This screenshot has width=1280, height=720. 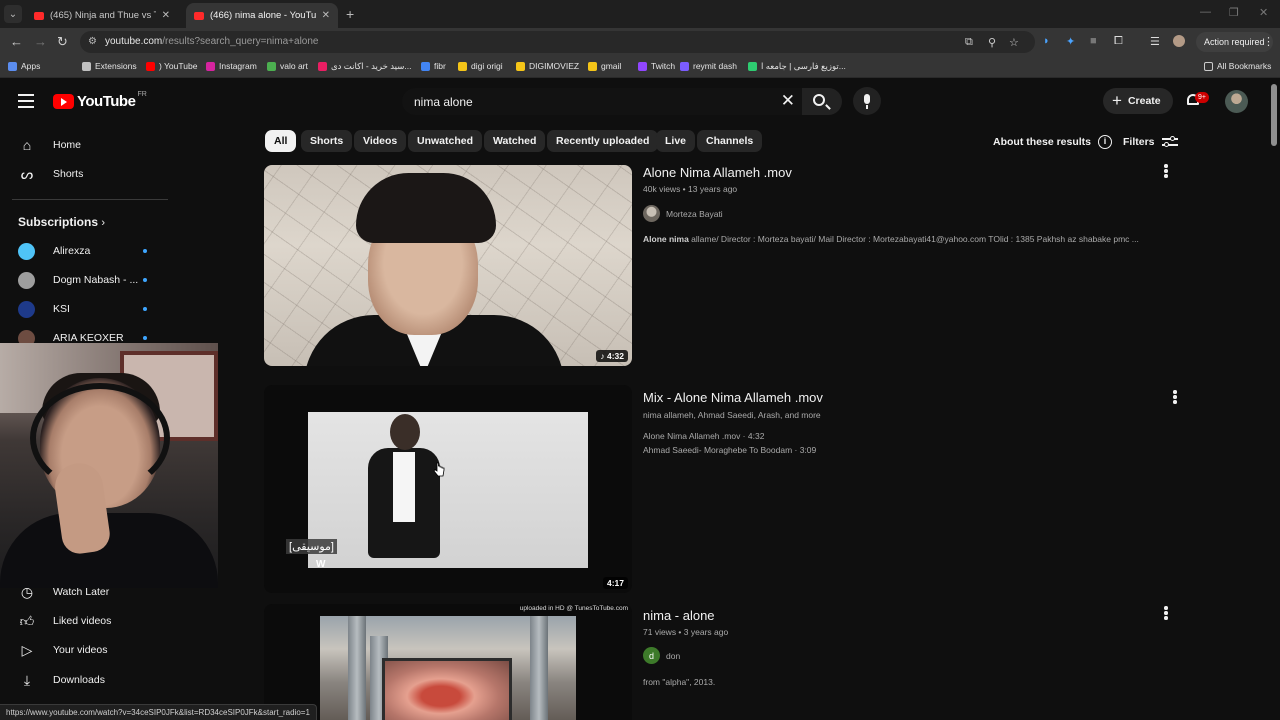 I want to click on search-button, so click(x=822, y=101).